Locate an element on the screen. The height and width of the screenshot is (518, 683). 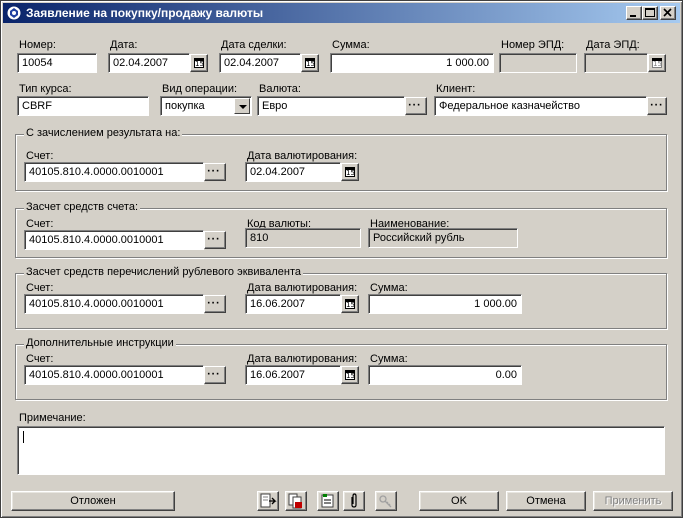
g4-summa-label: Сумма: is located at coordinates (389, 359).